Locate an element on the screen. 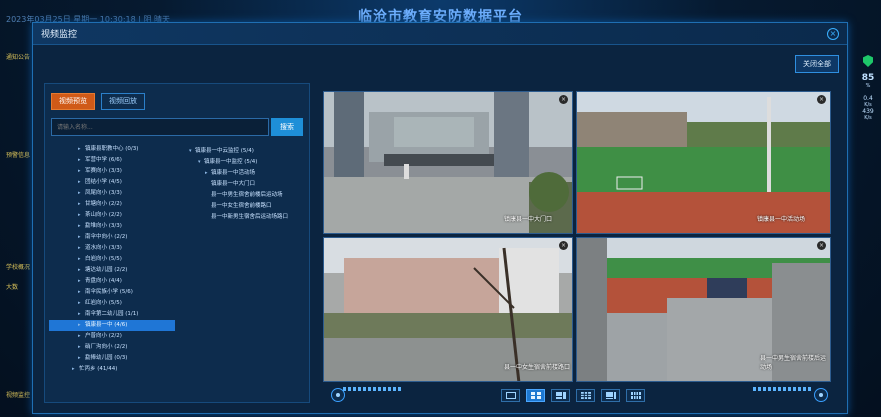 The width and height of the screenshot is (881, 417). camera-item: 县一中男生宿舍前楼后运动场 is located at coordinates (248, 195).